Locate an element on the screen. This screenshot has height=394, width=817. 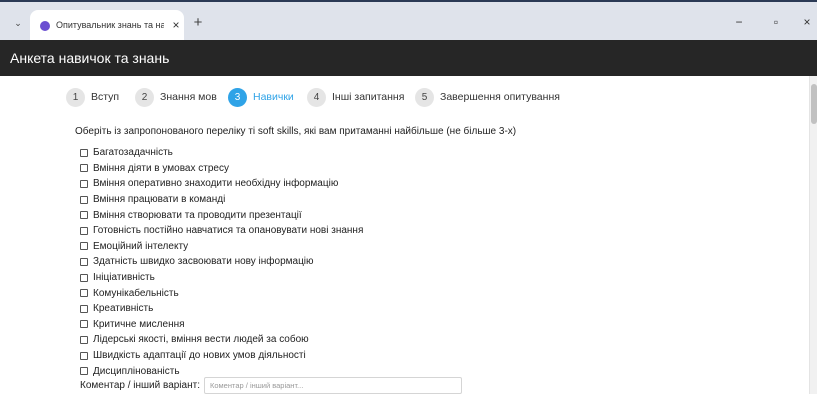
favicon-icon is located at coordinates (45, 26).